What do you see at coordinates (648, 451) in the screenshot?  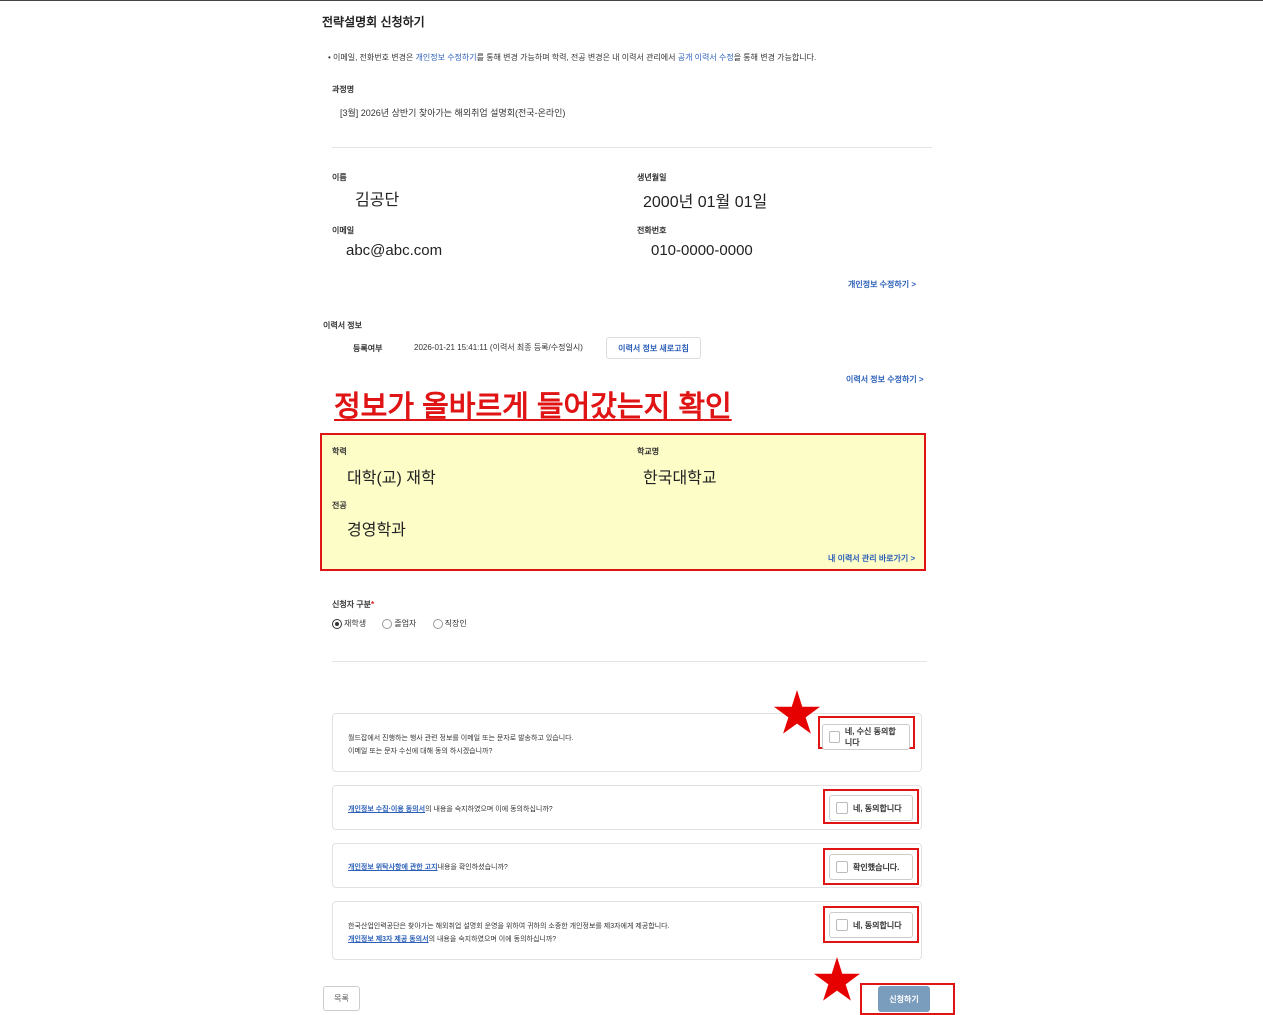 I see `school-label: 학교명` at bounding box center [648, 451].